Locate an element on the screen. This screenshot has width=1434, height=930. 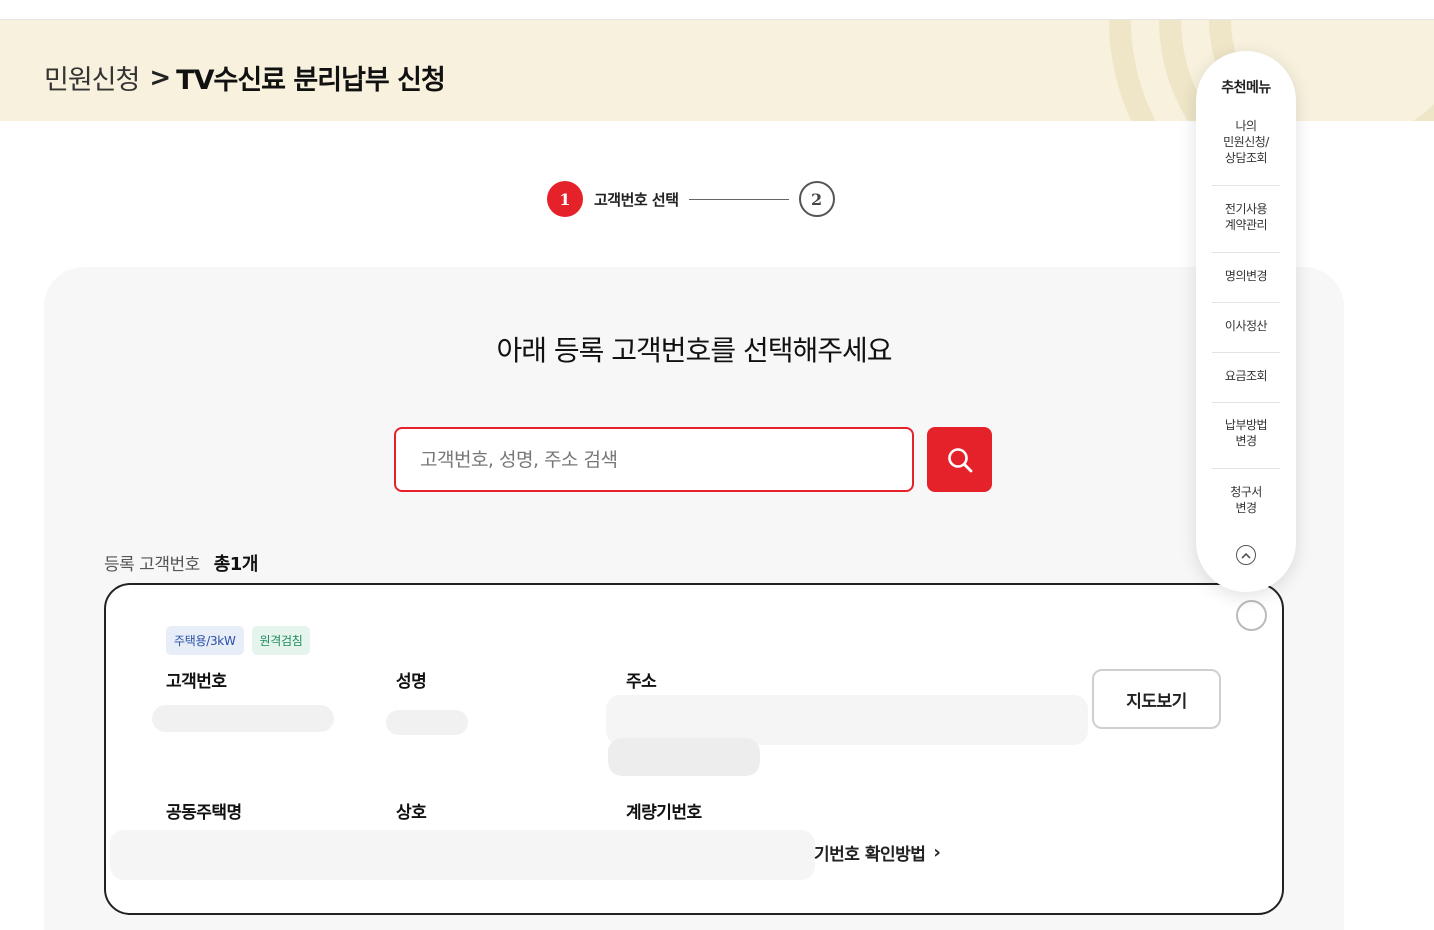
menu-bill-inquiry: 요금조회 is located at coordinates (1246, 376).